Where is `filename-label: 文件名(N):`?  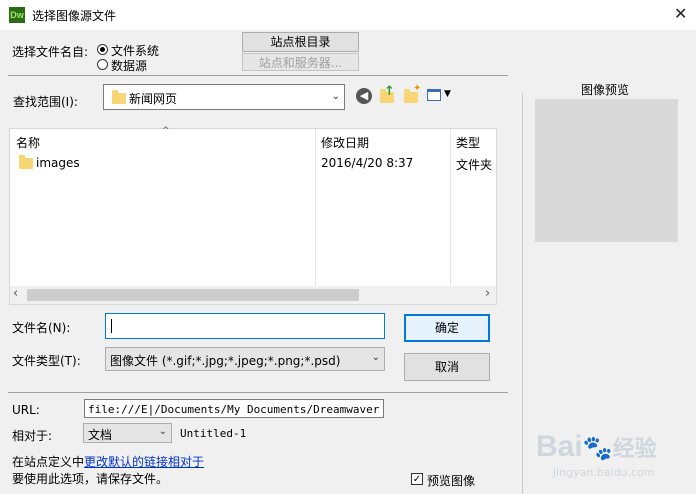
filename-label: 文件名(N): is located at coordinates (41, 328).